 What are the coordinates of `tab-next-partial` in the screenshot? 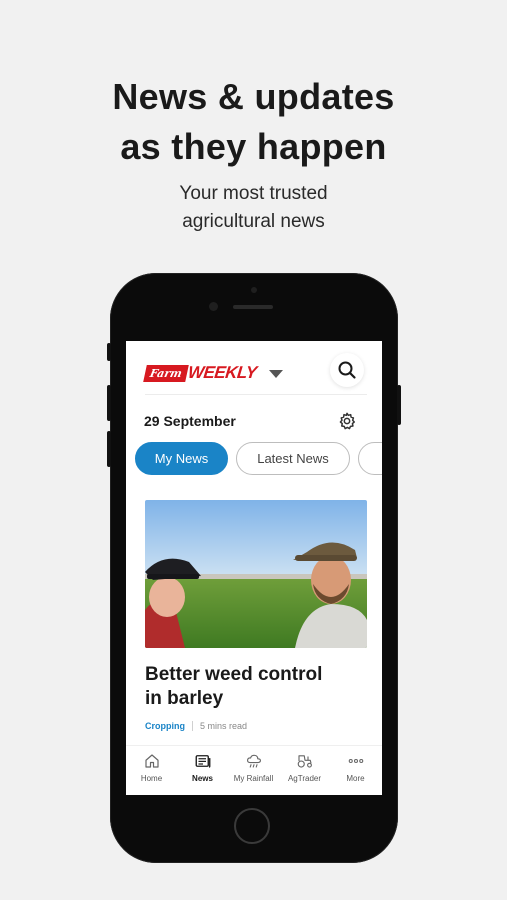 It's located at (370, 458).